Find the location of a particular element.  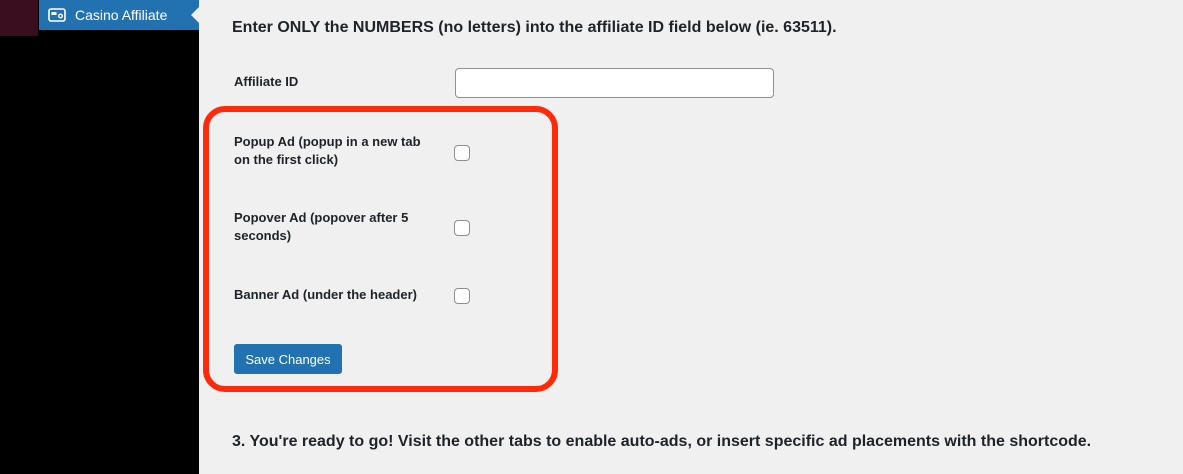

affiliate-id-input is located at coordinates (614, 83).